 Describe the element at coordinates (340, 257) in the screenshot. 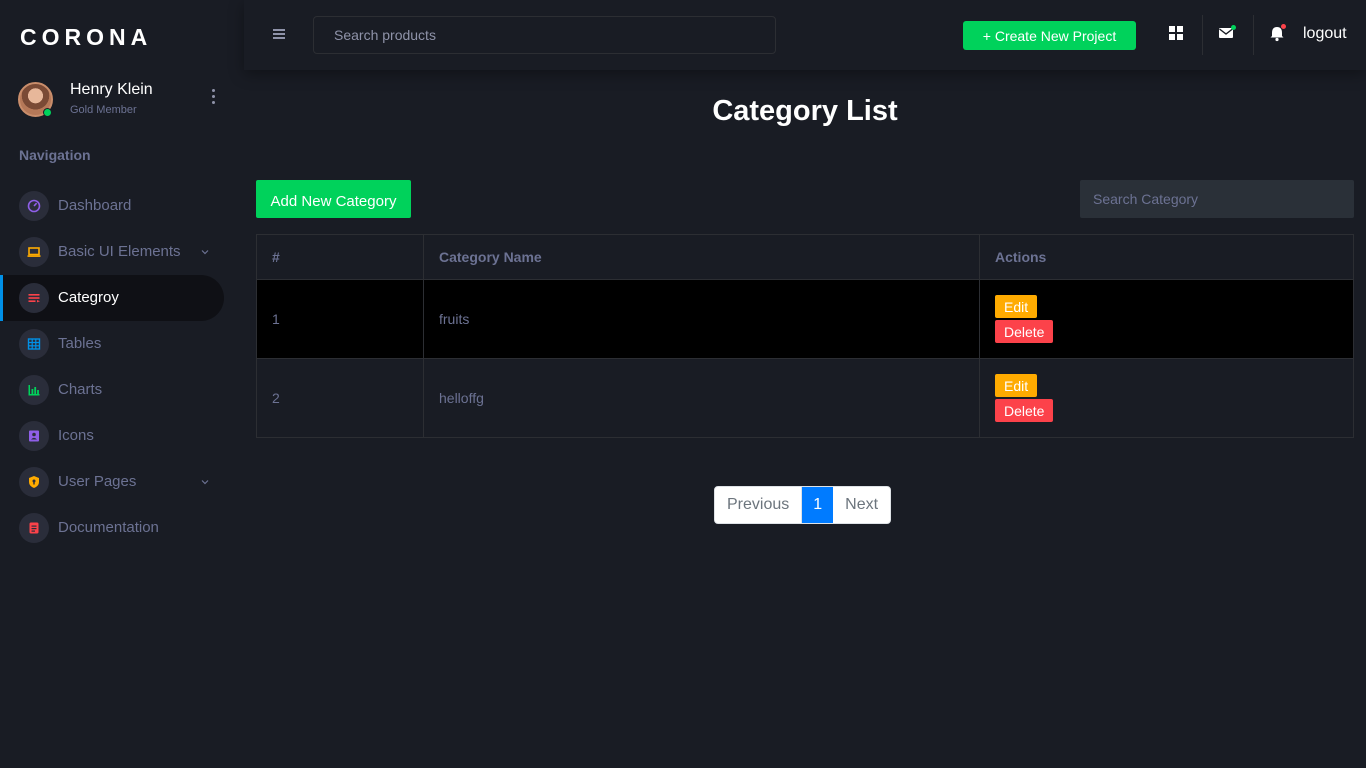

I see `column-header-number: #` at that location.